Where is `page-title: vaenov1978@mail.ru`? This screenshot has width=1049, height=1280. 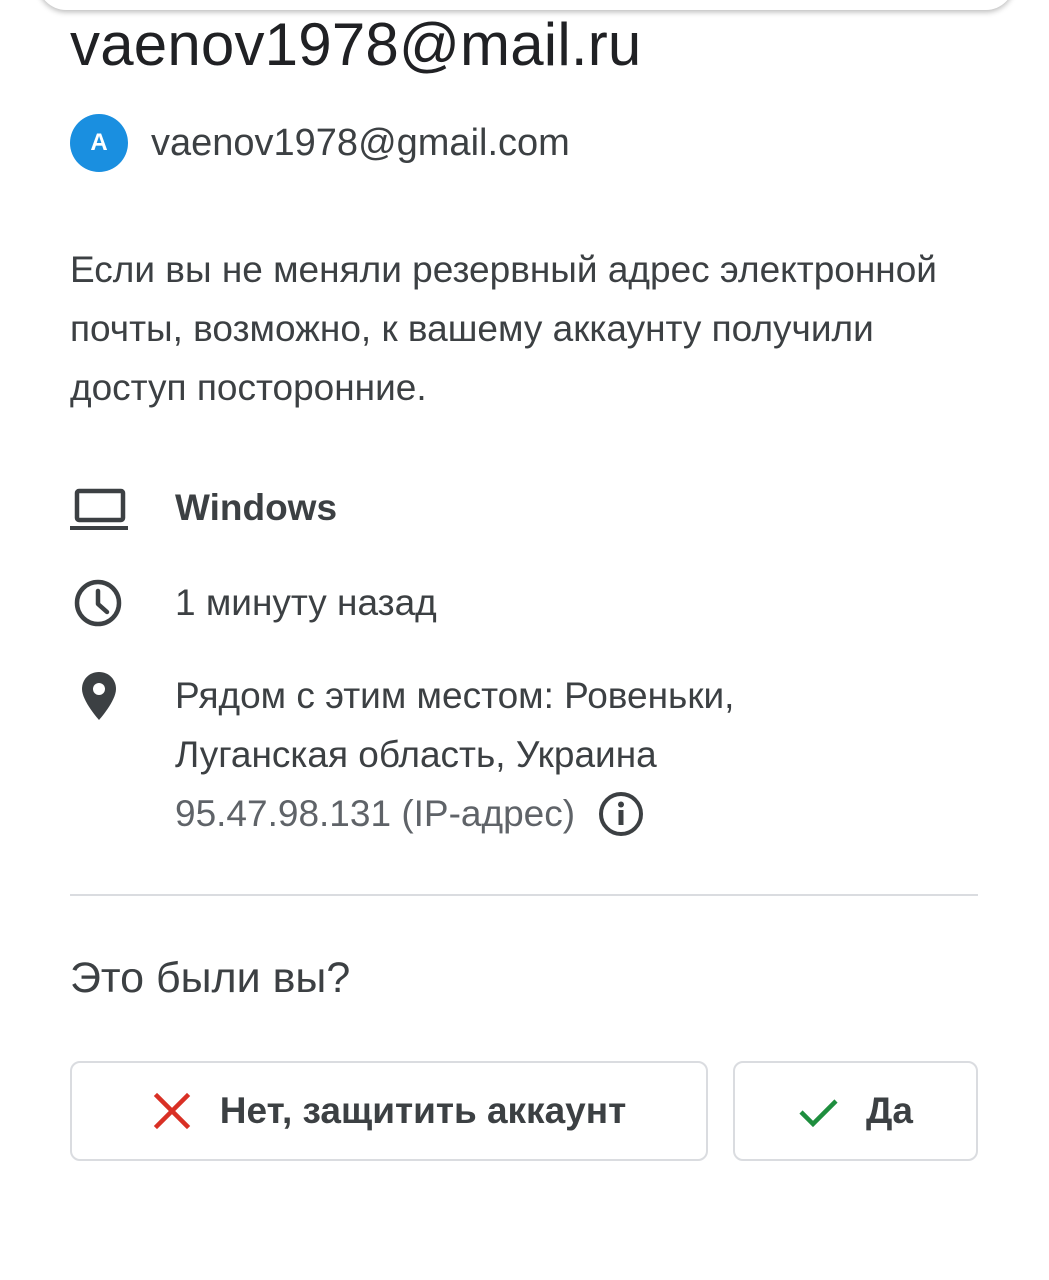 page-title: vaenov1978@mail.ru is located at coordinates (356, 44).